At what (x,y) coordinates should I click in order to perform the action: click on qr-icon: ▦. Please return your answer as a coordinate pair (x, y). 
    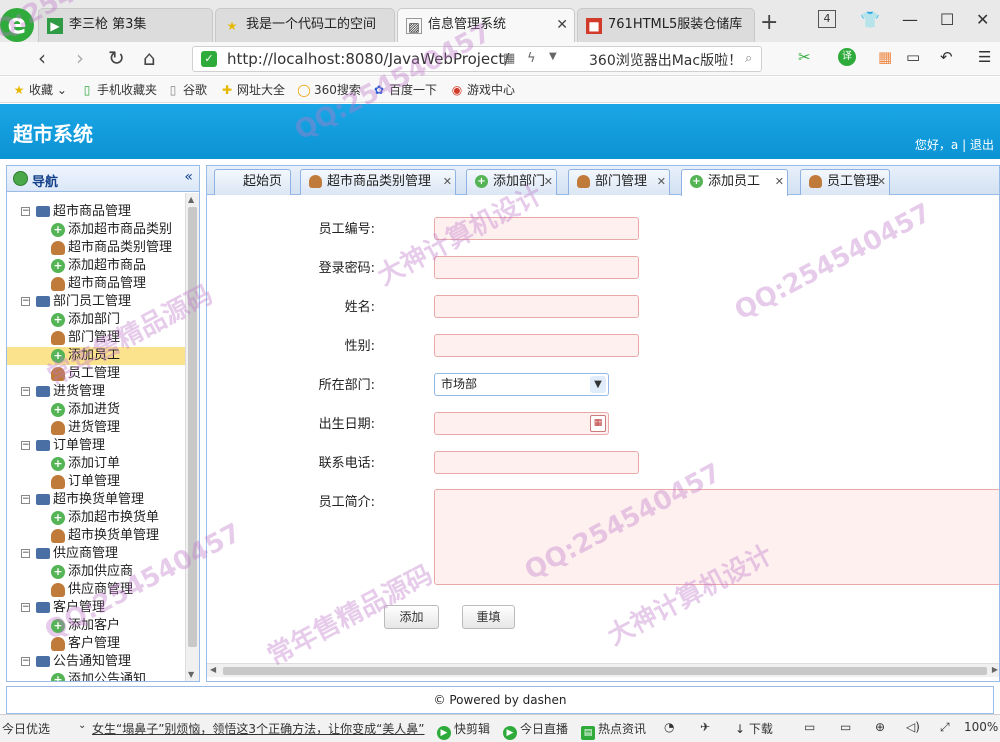
    Looking at the image, I should click on (509, 58).